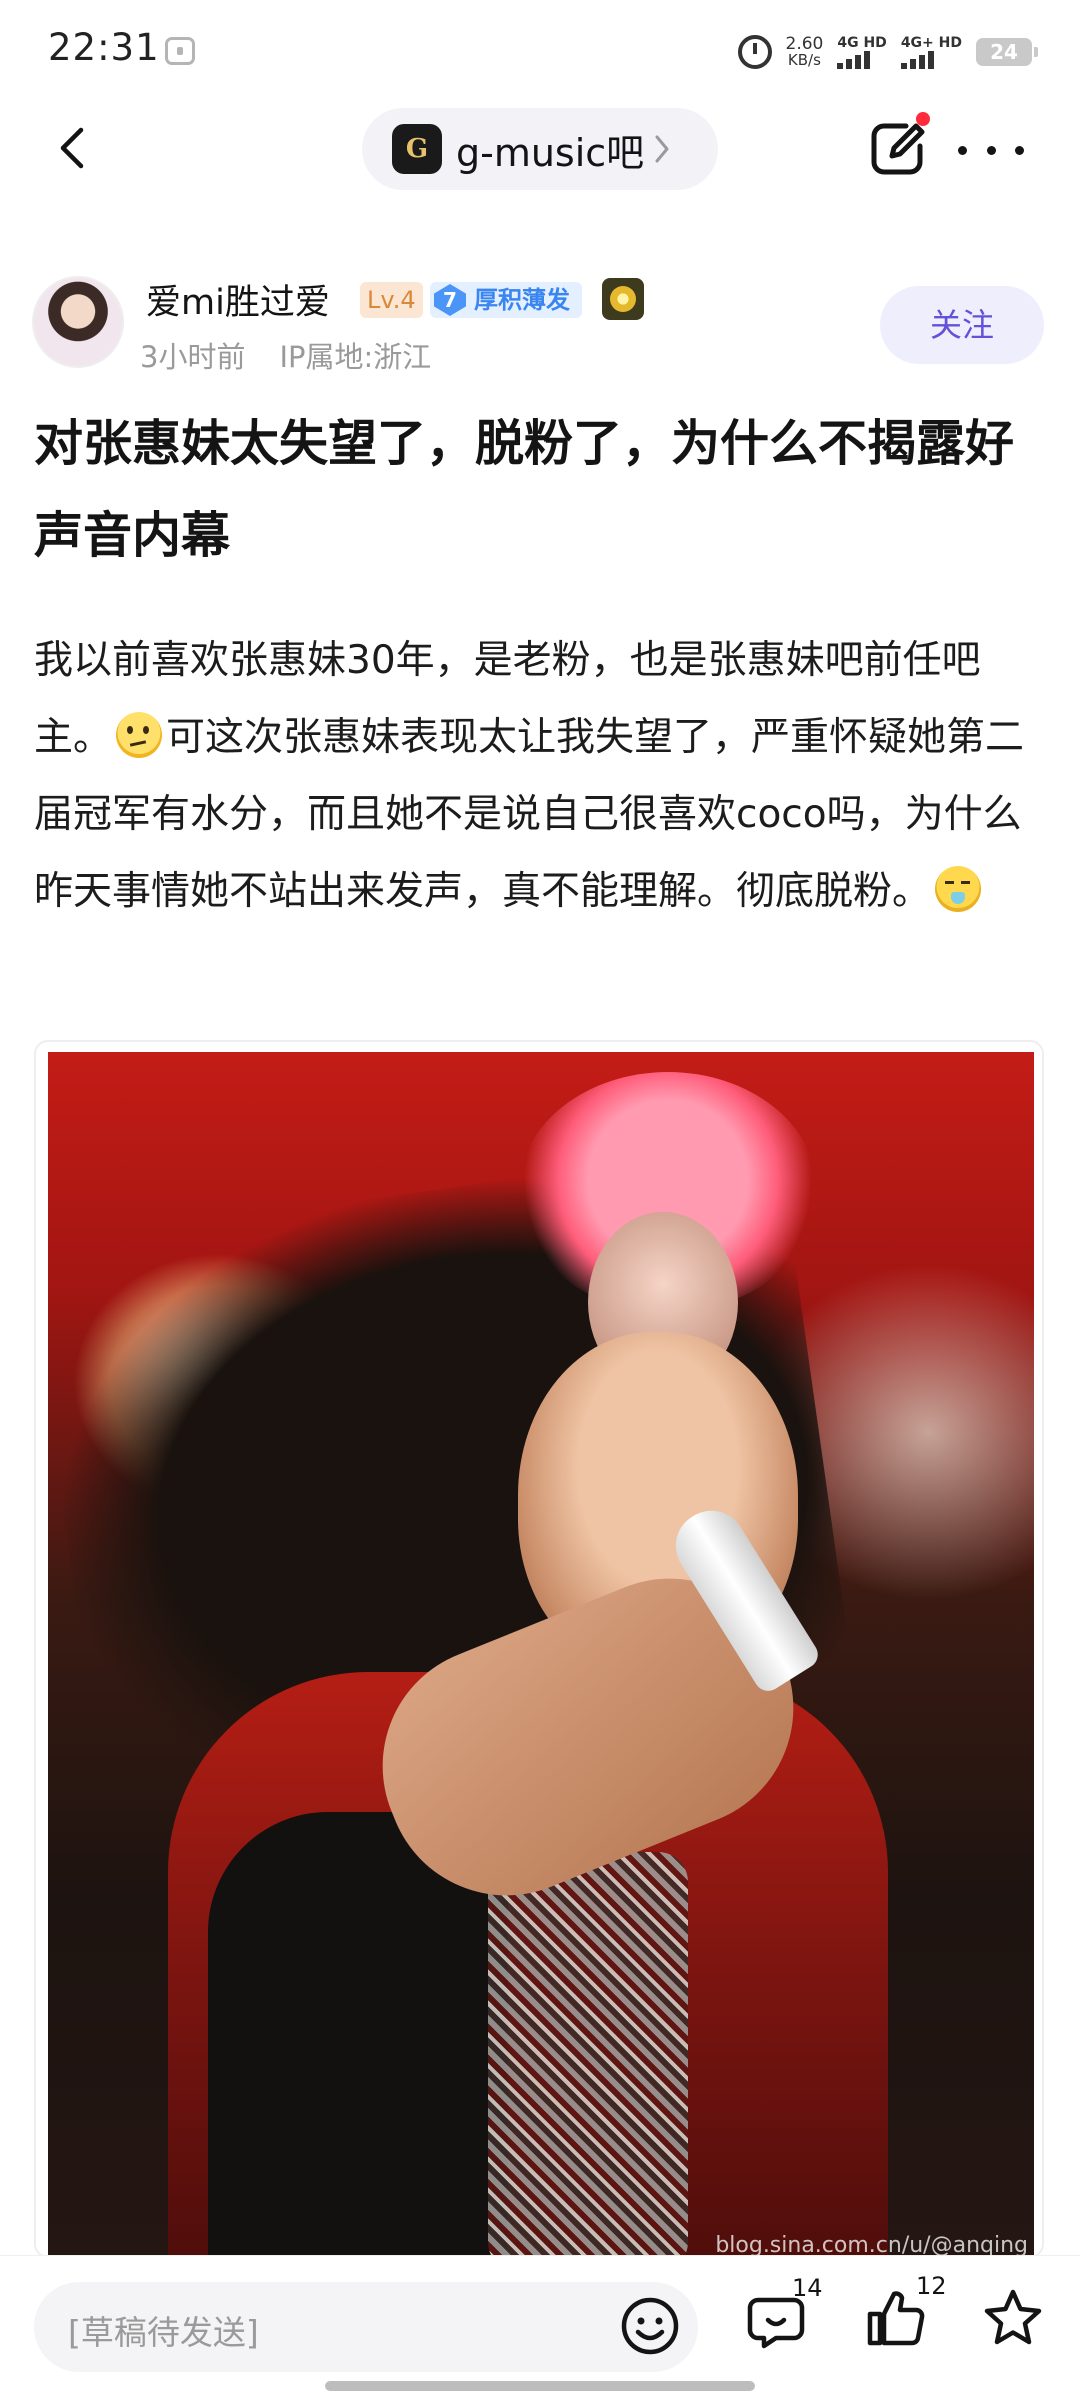 This screenshot has width=1080, height=2400. I want to click on vomiting-face-icon, so click(958, 889).